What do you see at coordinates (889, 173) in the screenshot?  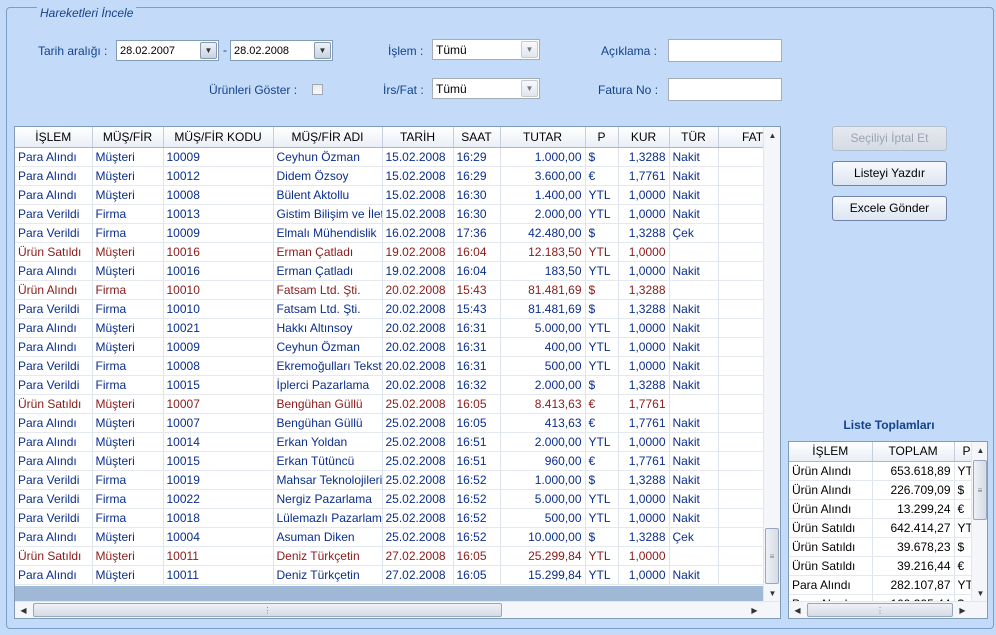 I see `print-list-button: Listeyi Yazdır` at bounding box center [889, 173].